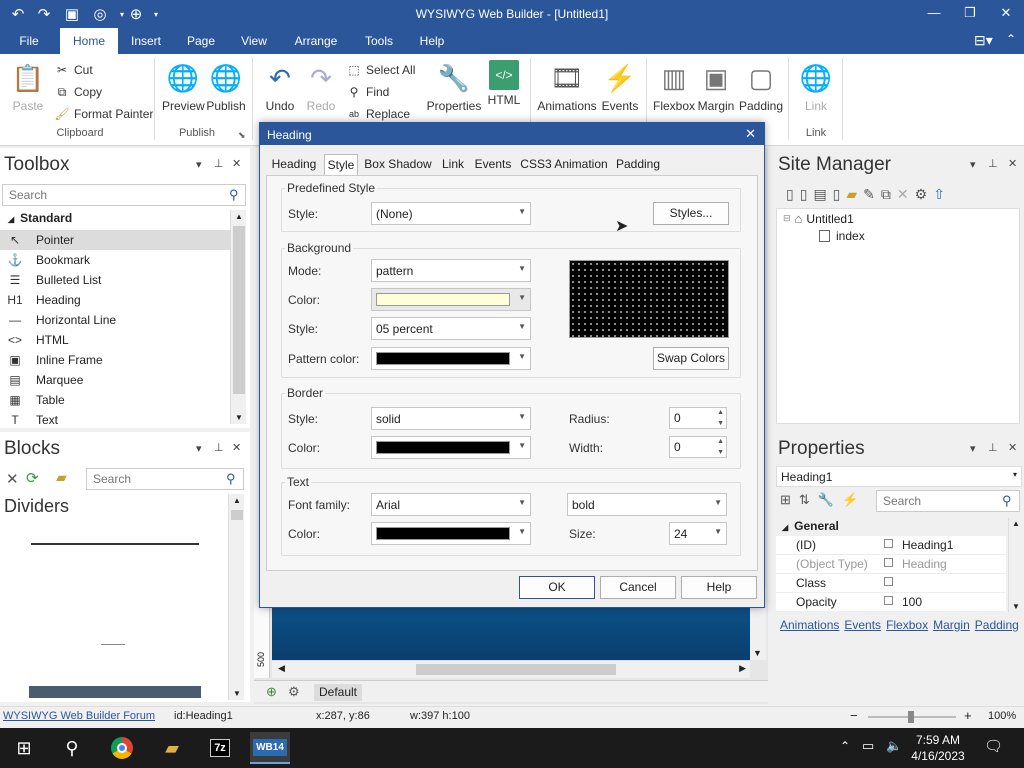  What do you see at coordinates (869, 194) in the screenshot?
I see `edit-icon: ✎` at bounding box center [869, 194].